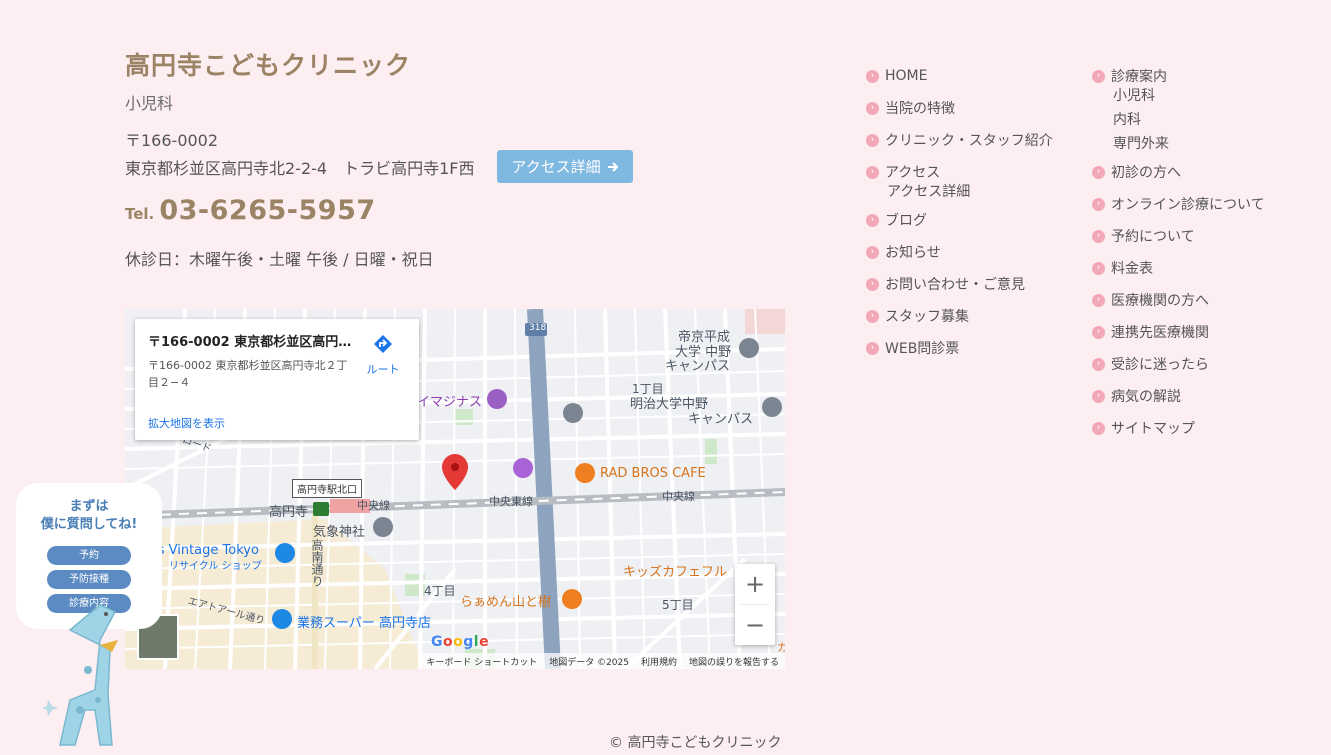 The width and height of the screenshot is (1331, 755). What do you see at coordinates (1146, 397) in the screenshot?
I see `nav-item-label: 病気の解説` at bounding box center [1146, 397].